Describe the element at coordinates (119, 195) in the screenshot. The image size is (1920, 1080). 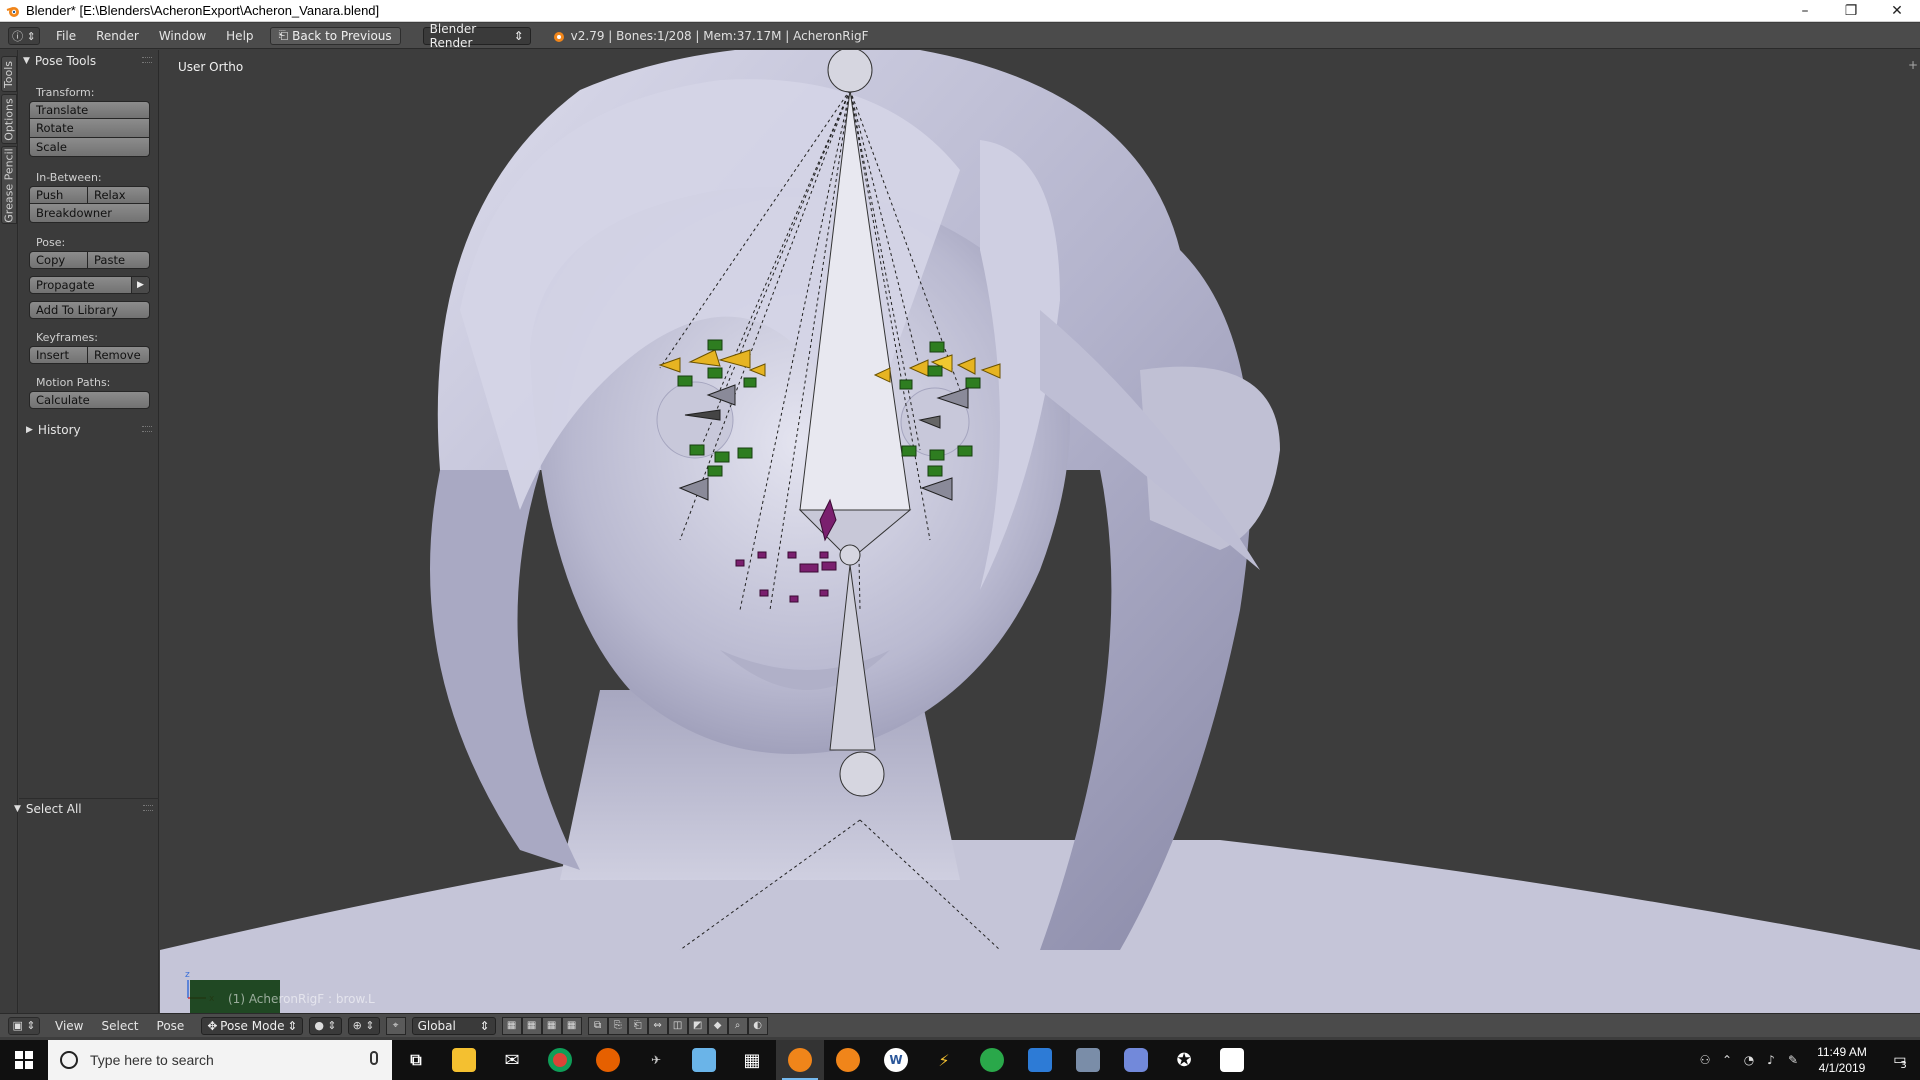
I see `relax-button: Relax` at that location.